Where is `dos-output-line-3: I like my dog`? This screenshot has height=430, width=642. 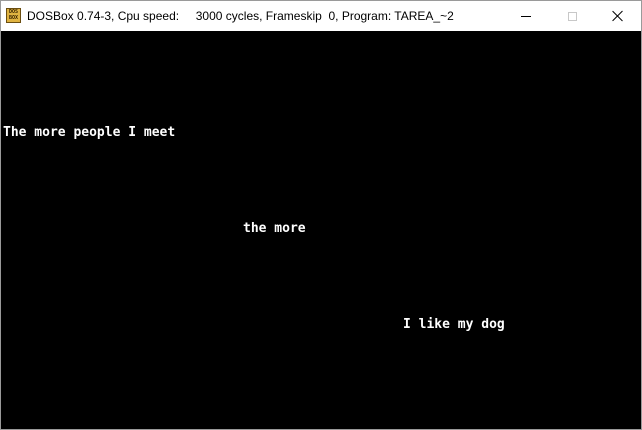 dos-output-line-3: I like my dog is located at coordinates (454, 324).